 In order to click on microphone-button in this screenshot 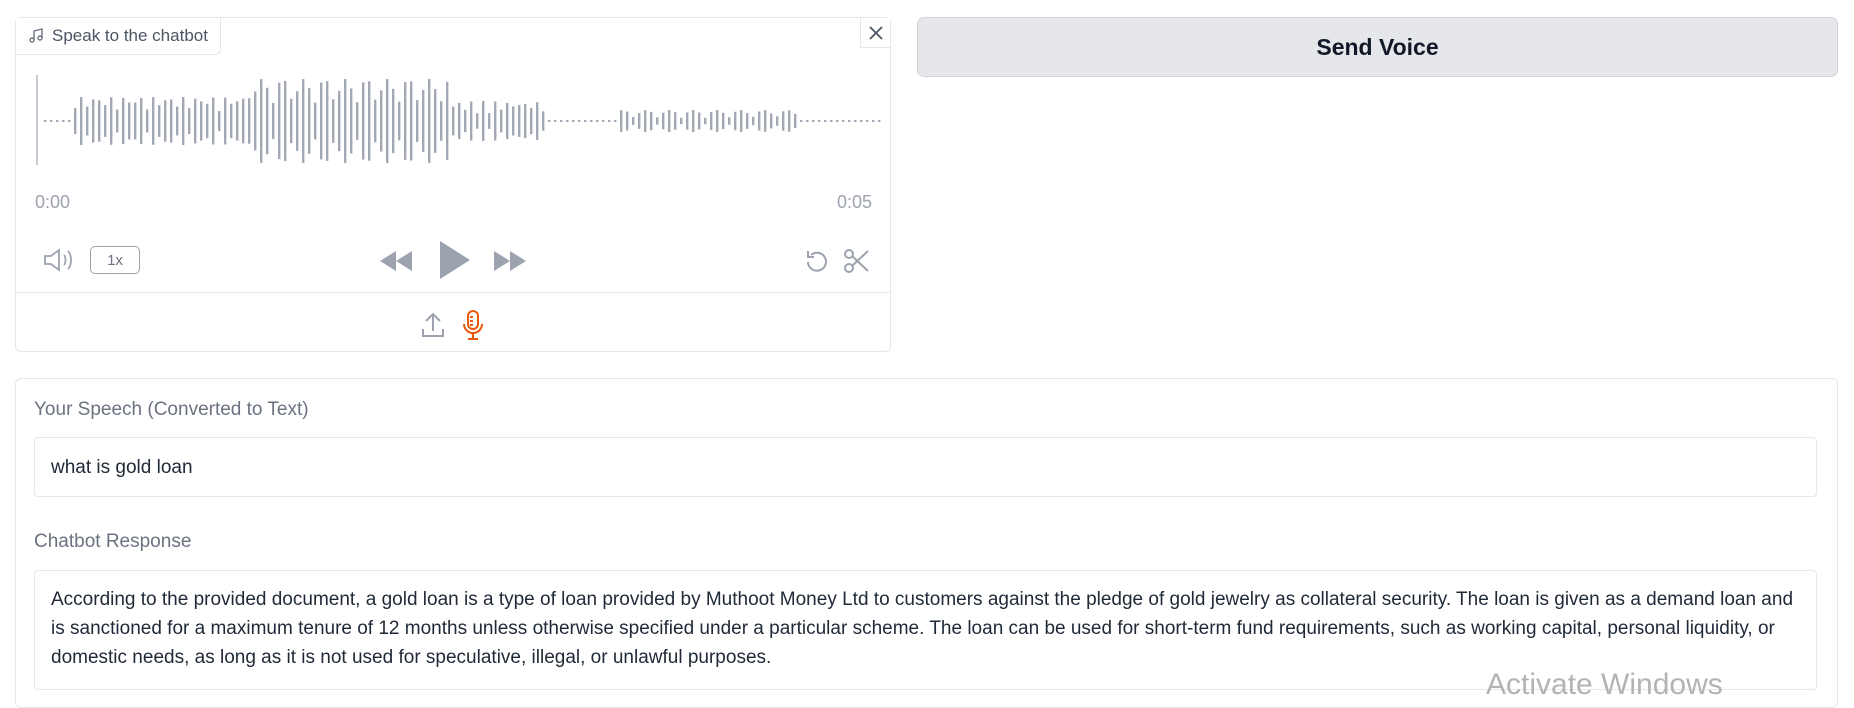, I will do `click(473, 325)`.